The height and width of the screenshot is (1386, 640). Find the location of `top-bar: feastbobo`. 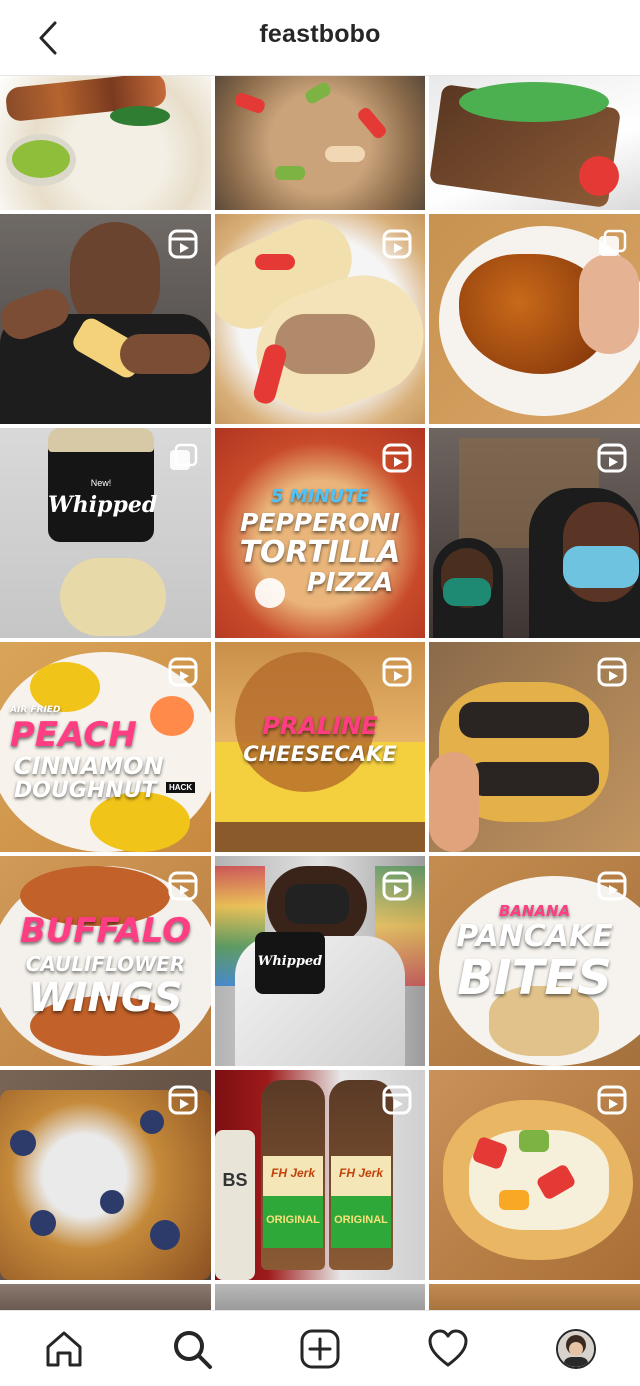

top-bar: feastbobo is located at coordinates (320, 38).